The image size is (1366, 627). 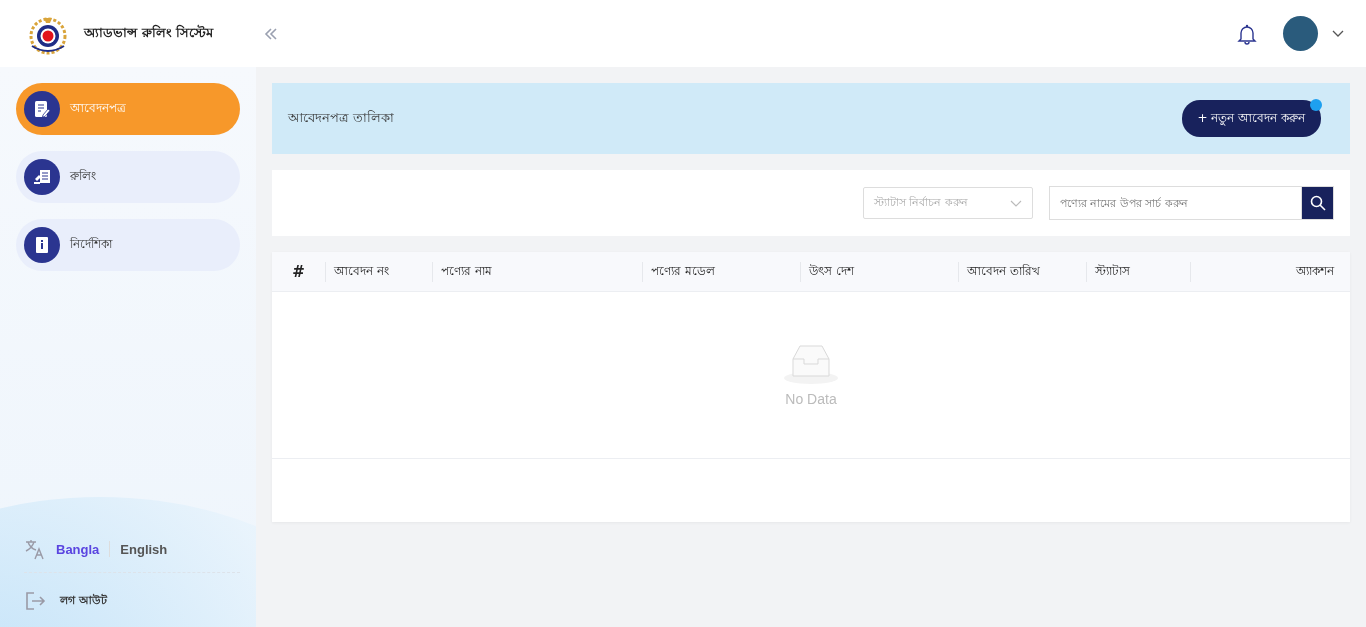 I want to click on logout-icon, so click(x=35, y=601).